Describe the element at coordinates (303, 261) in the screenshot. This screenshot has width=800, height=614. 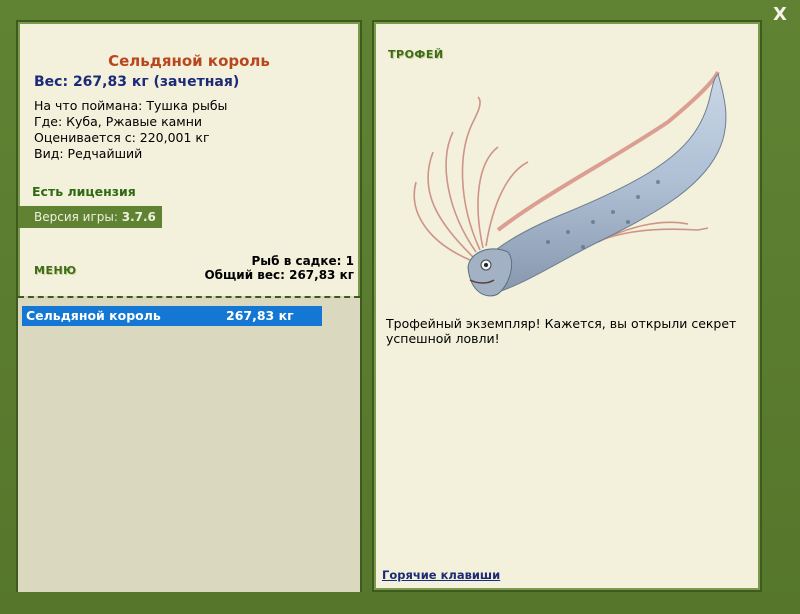
I see `fish-count: Рыб в садке: 1` at that location.